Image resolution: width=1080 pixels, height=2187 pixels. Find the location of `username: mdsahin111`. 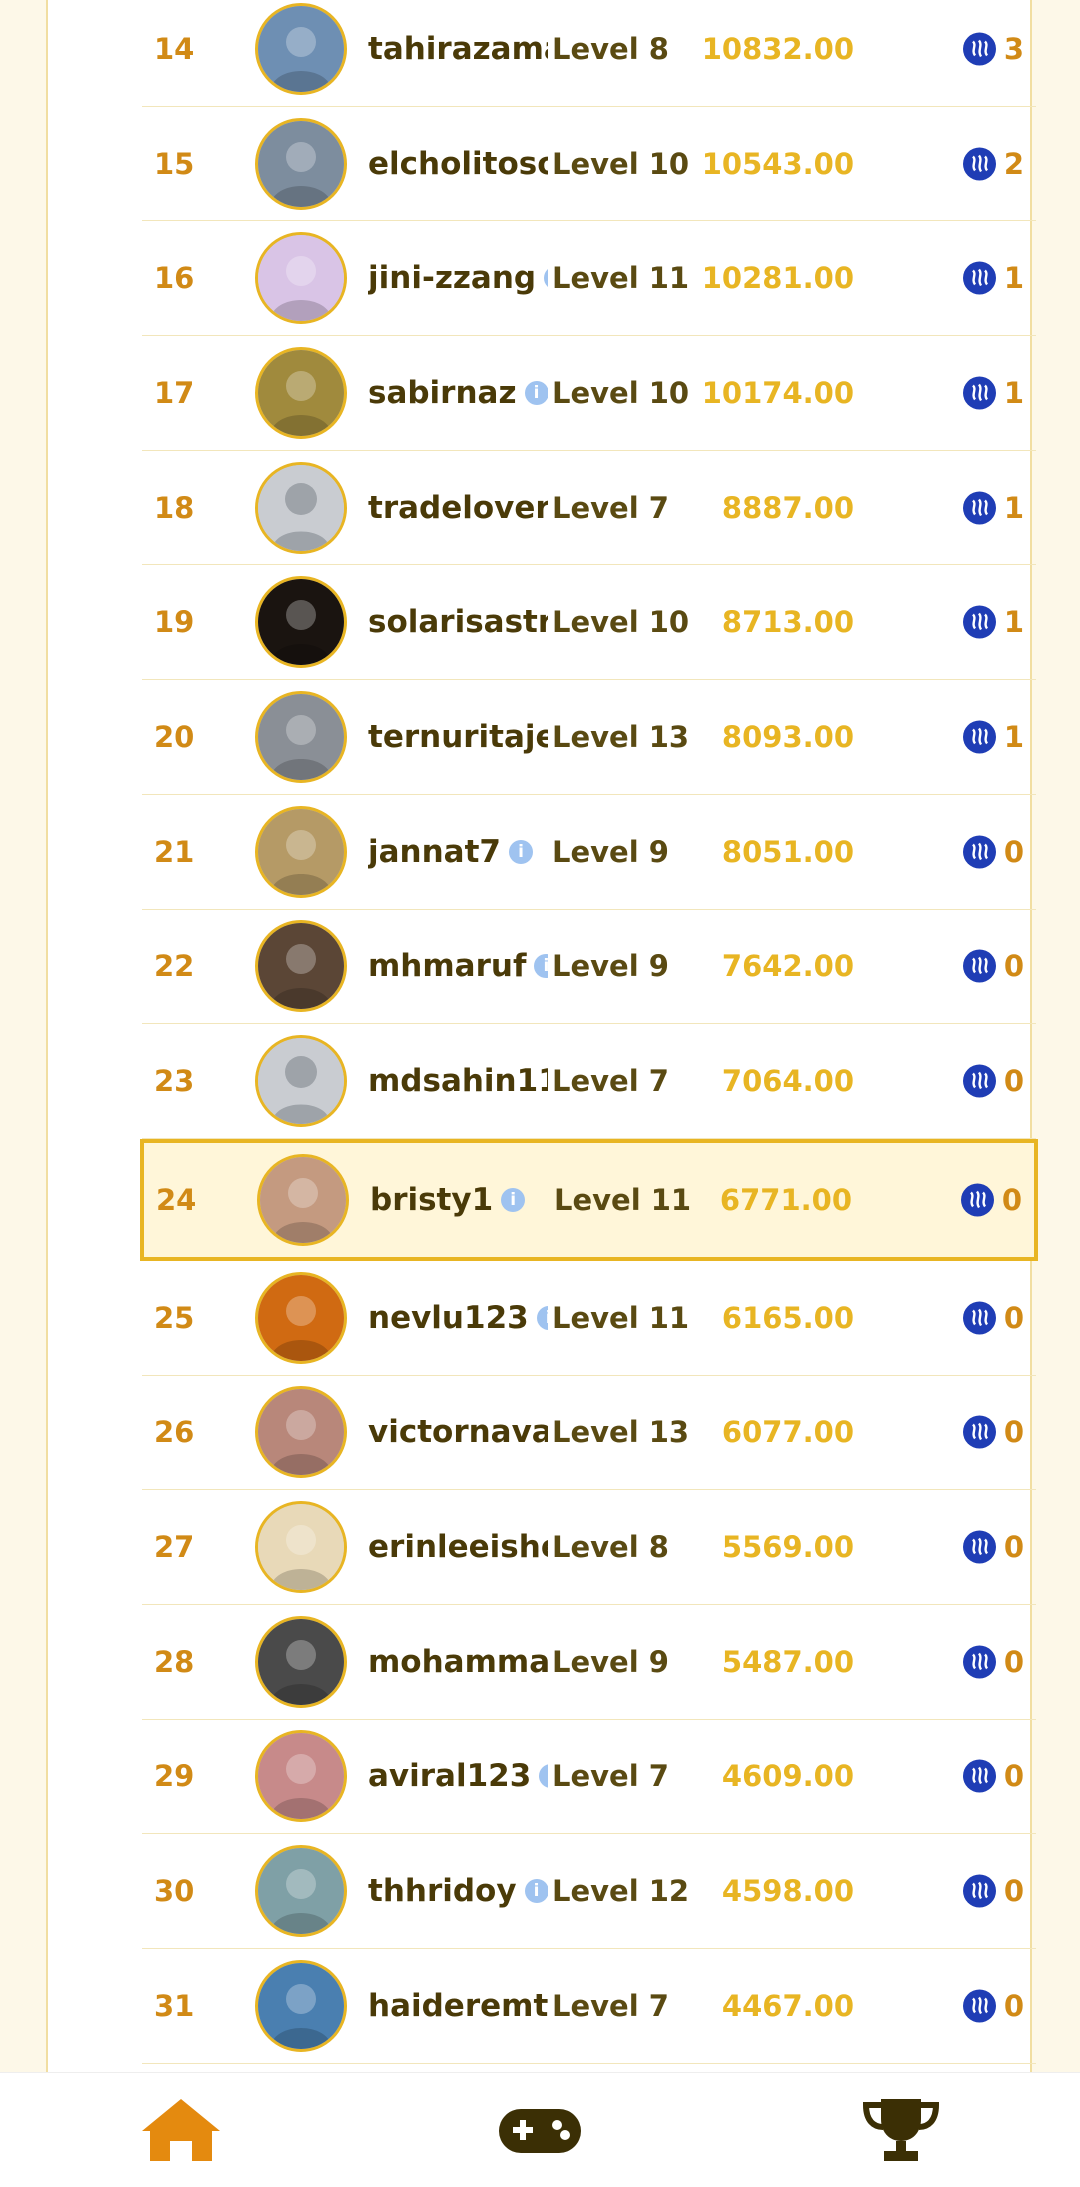

username: mdsahin111 is located at coordinates (458, 1081).